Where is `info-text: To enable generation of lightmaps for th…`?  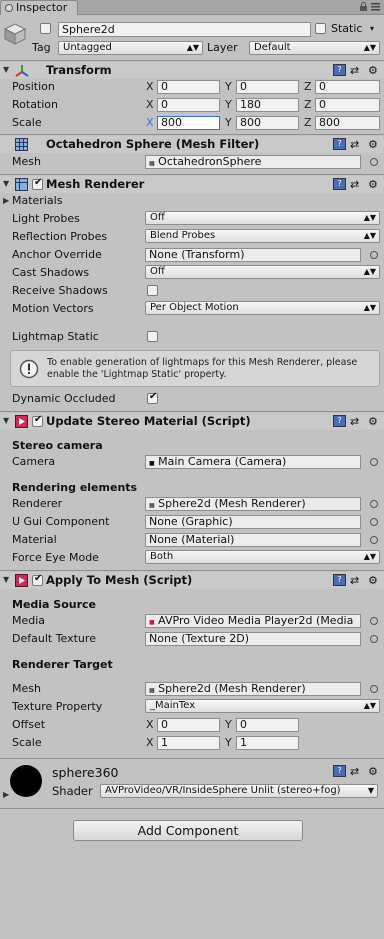
info-text: To enable generation of lightmaps for th… is located at coordinates (202, 368).